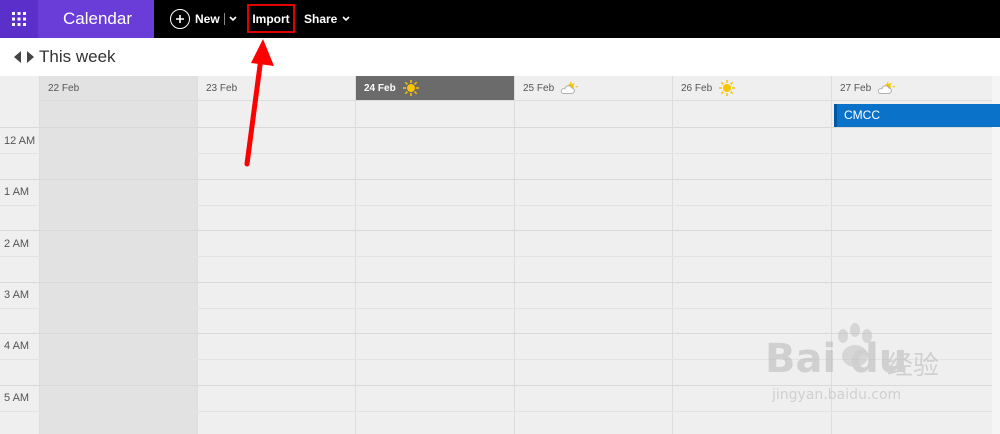  I want to click on calendar-event: CMCC, so click(917, 115).